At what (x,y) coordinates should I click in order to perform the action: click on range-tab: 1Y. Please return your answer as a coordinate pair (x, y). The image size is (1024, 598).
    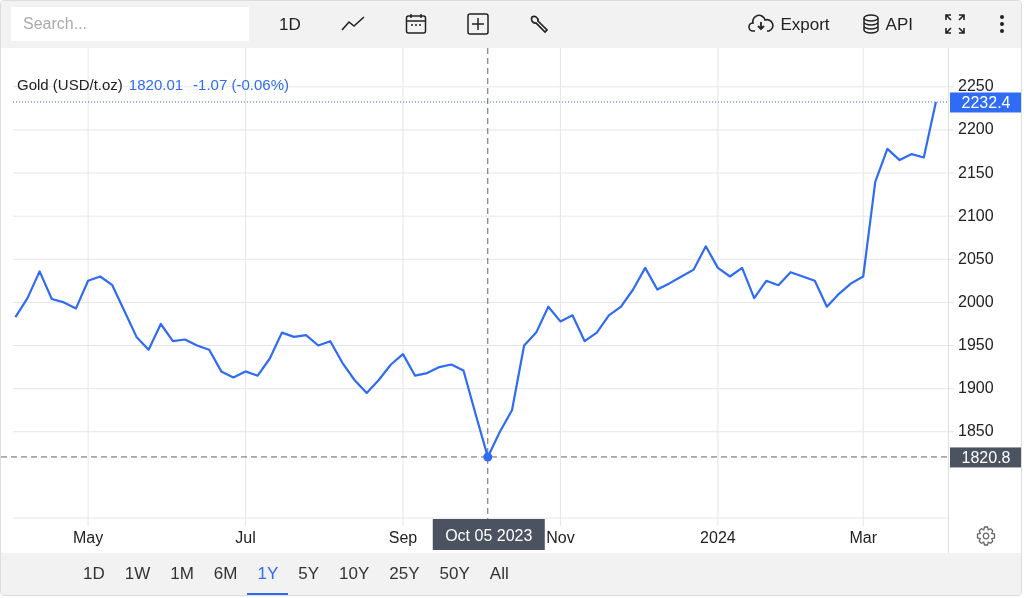
    Looking at the image, I should click on (268, 573).